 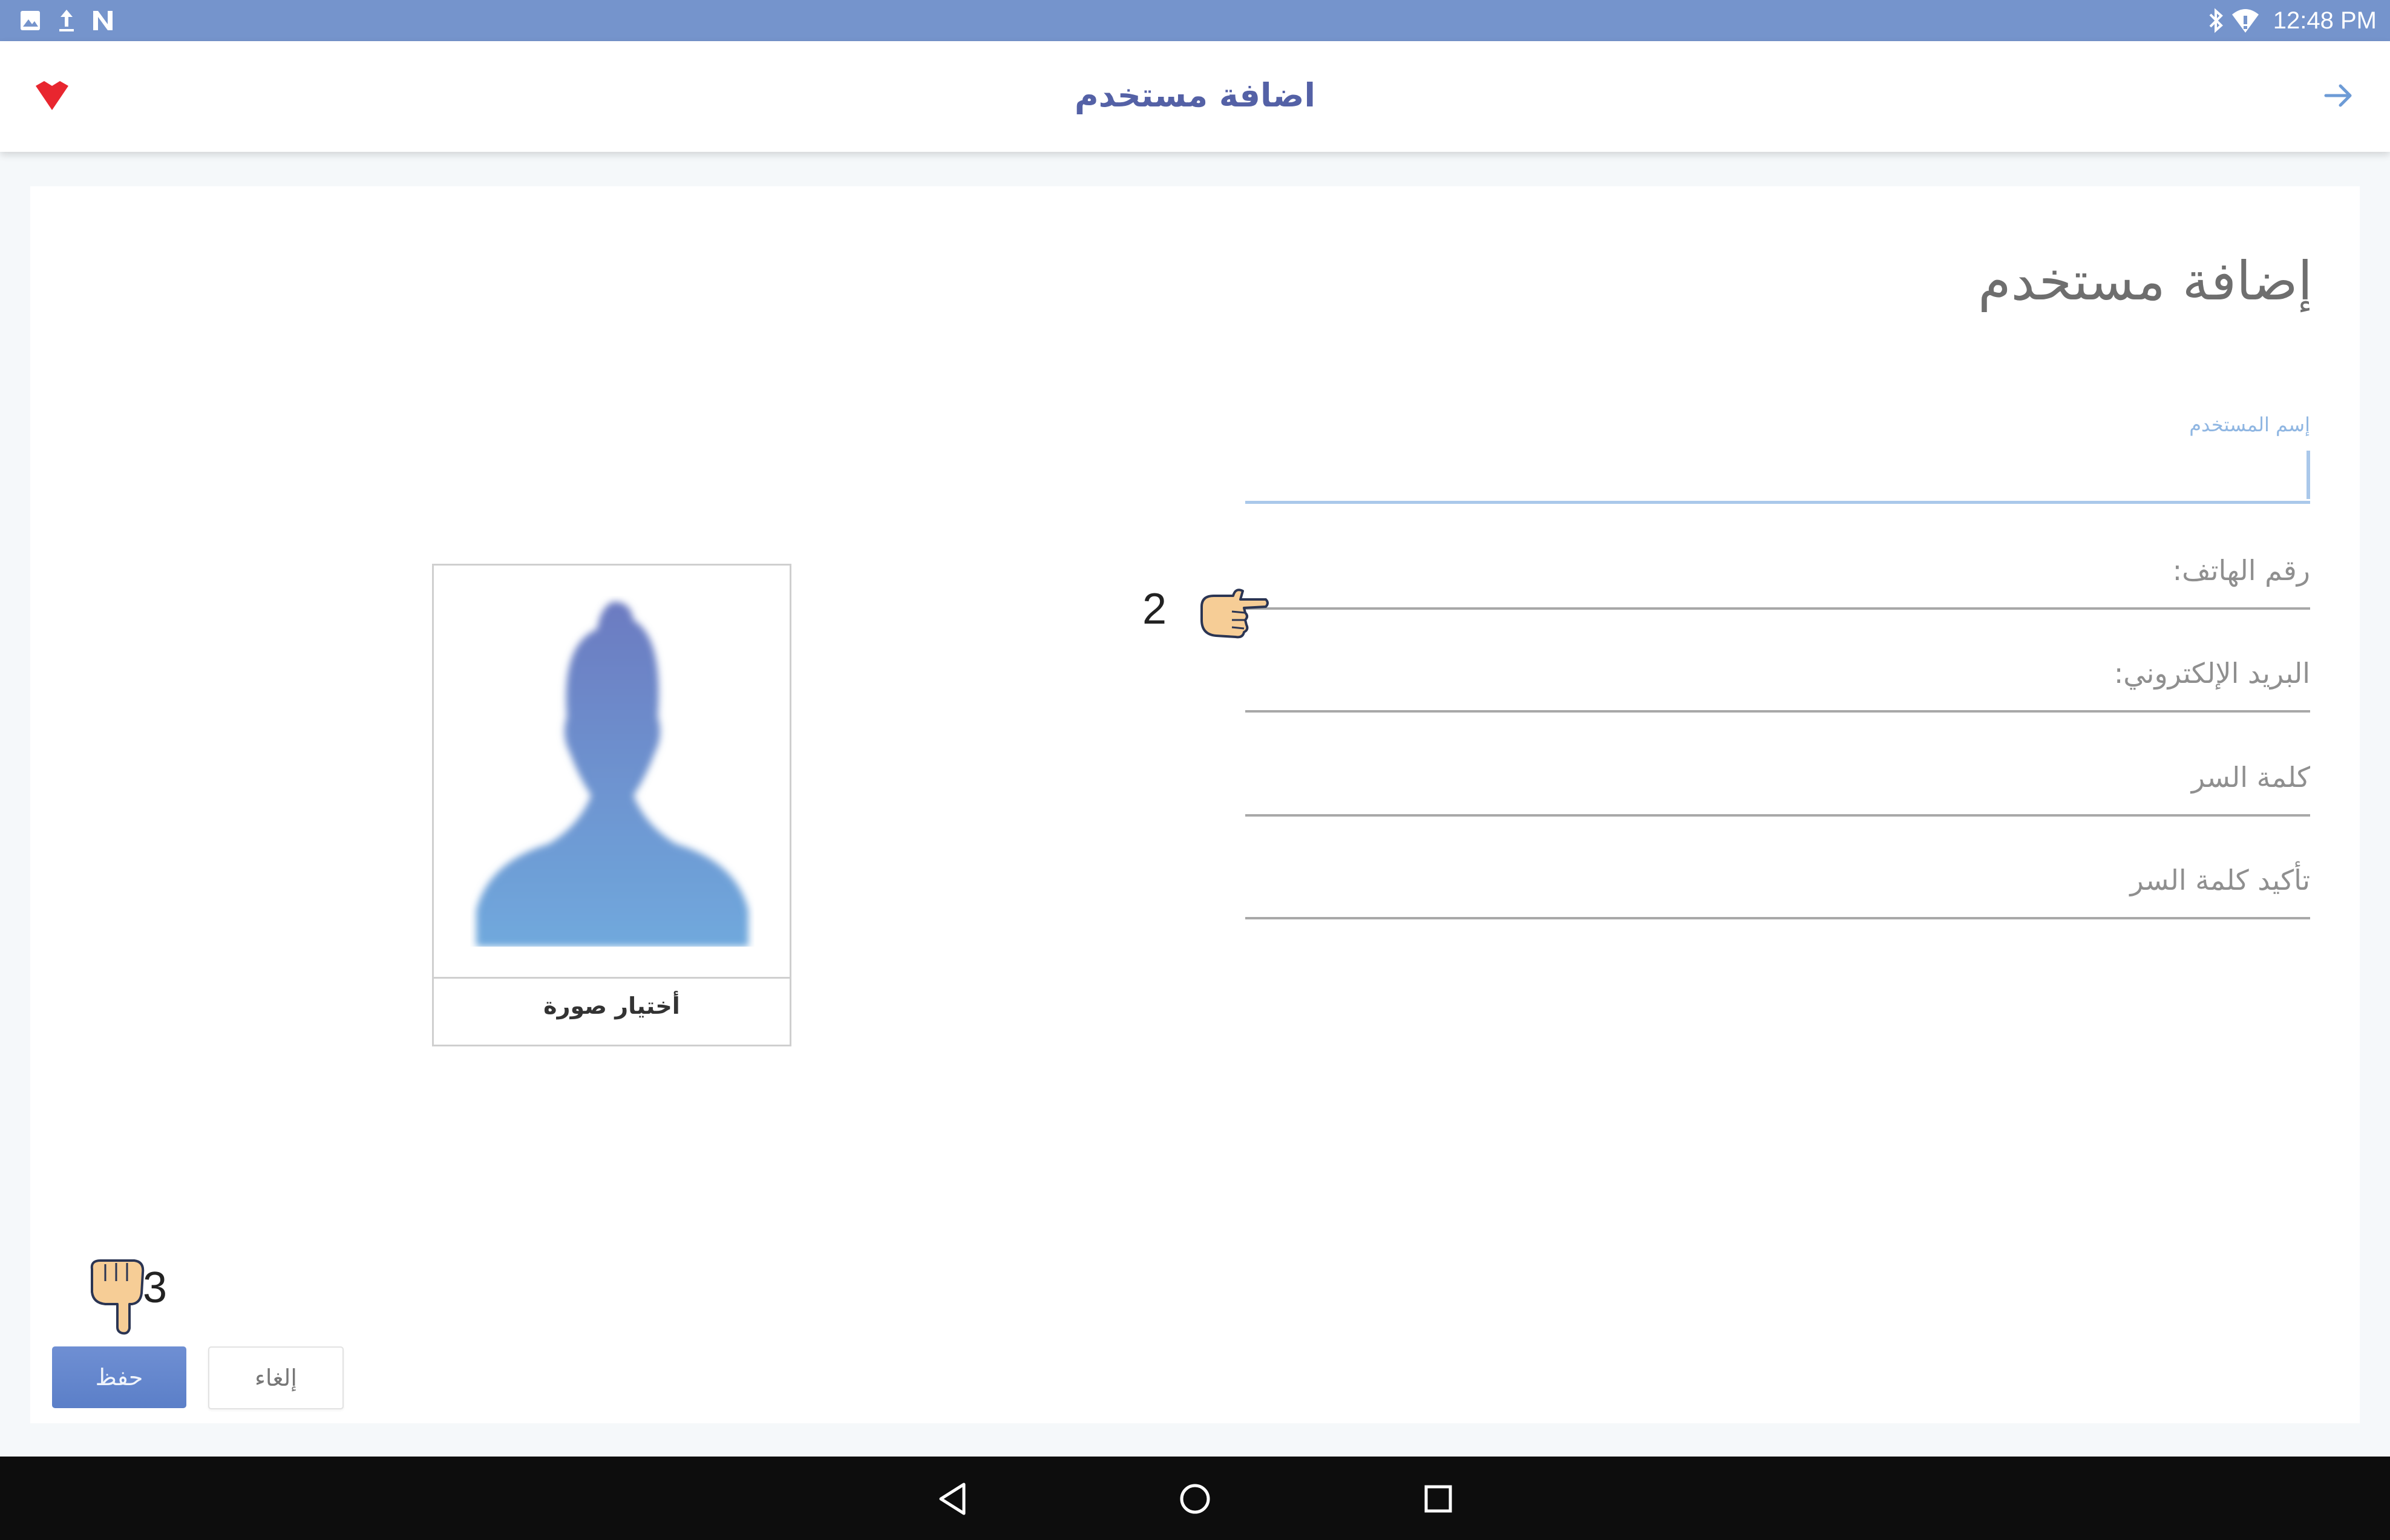 I want to click on pointing-hand-right-icon, so click(x=1234, y=614).